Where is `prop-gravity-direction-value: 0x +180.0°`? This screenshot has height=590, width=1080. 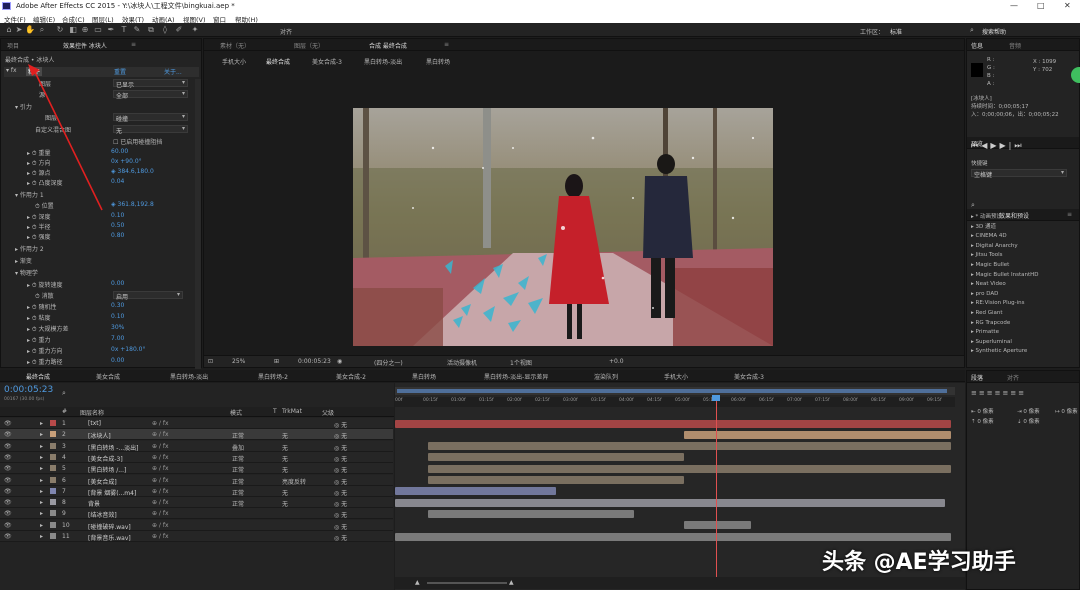 prop-gravity-direction-value: 0x +180.0° is located at coordinates (128, 351).